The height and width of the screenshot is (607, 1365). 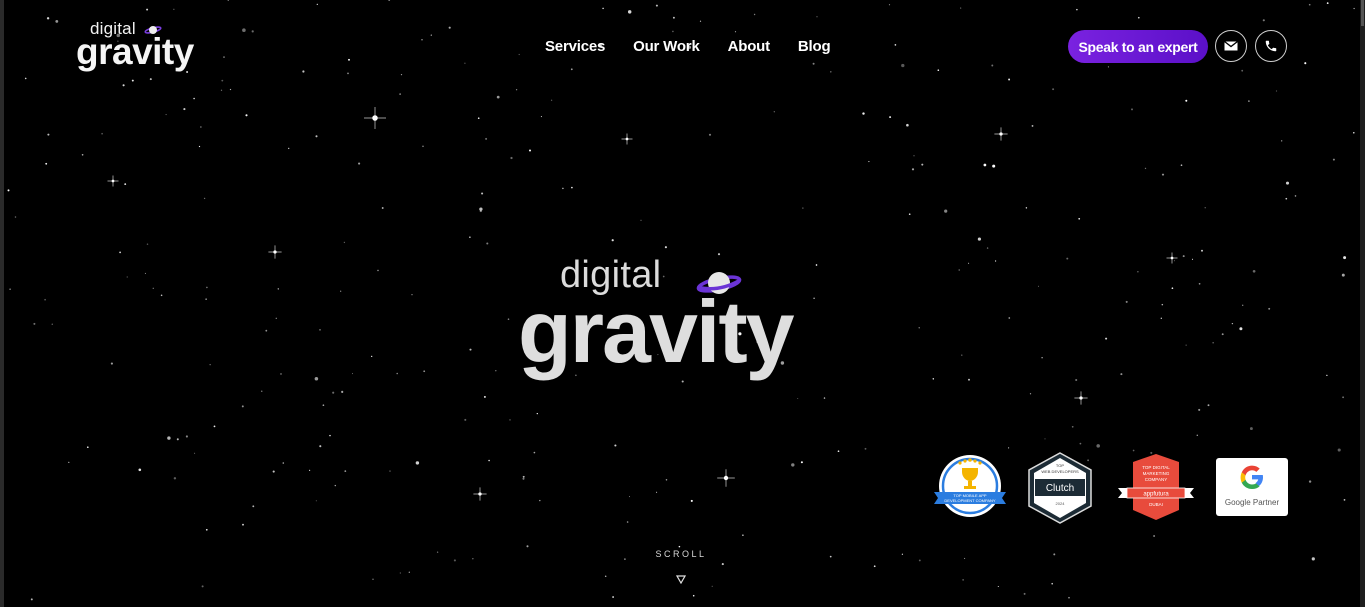 I want to click on nav-item-about: About, so click(x=749, y=46).